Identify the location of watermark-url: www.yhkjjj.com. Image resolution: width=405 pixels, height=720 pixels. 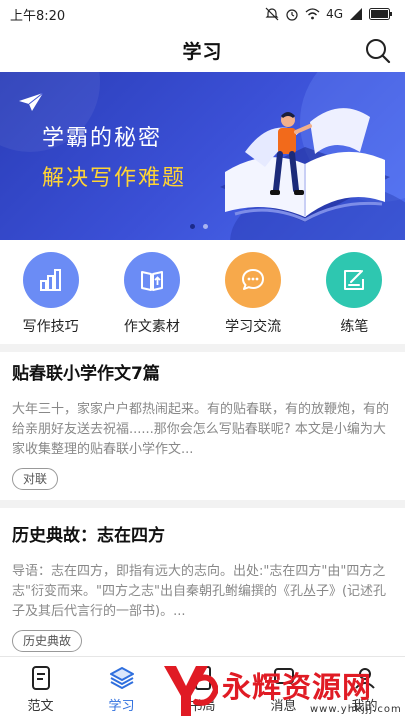
(356, 709).